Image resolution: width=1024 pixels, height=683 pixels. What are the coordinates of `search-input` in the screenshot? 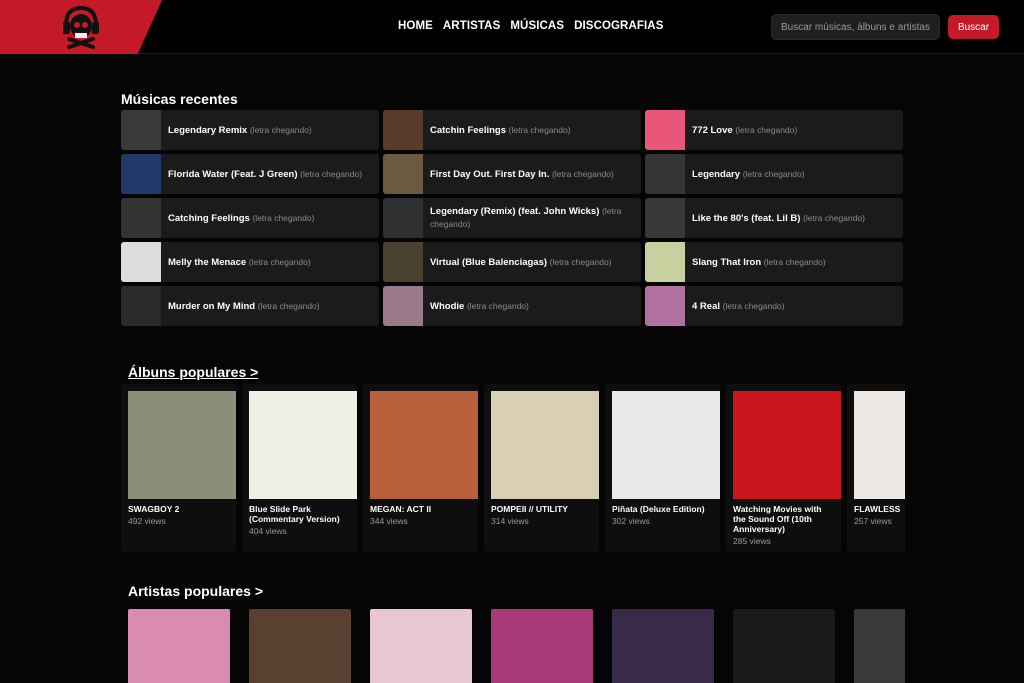 It's located at (855, 27).